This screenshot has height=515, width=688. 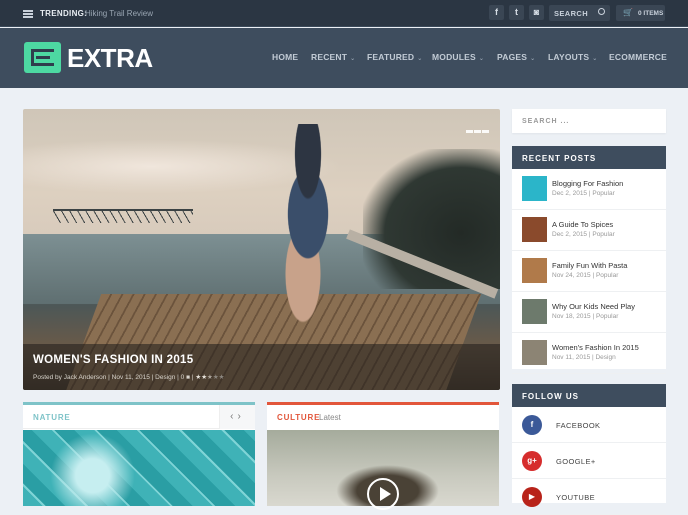 What do you see at coordinates (589, 395) in the screenshot?
I see `follow-us-header: FOLLOW US` at bounding box center [589, 395].